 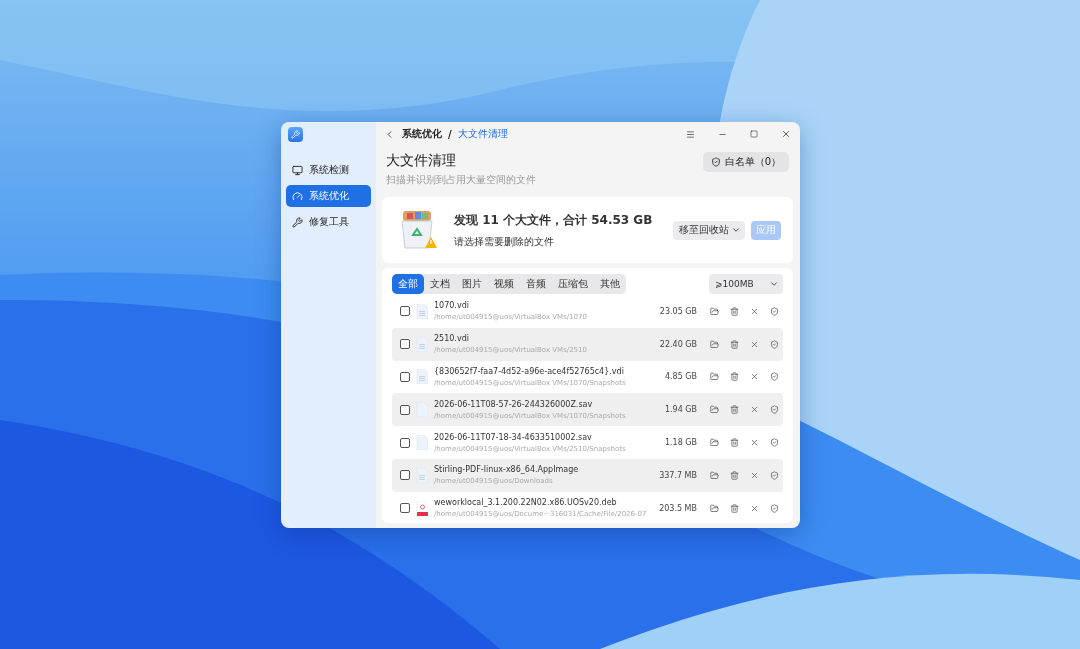 I want to click on menu-icon, so click(x=690, y=134).